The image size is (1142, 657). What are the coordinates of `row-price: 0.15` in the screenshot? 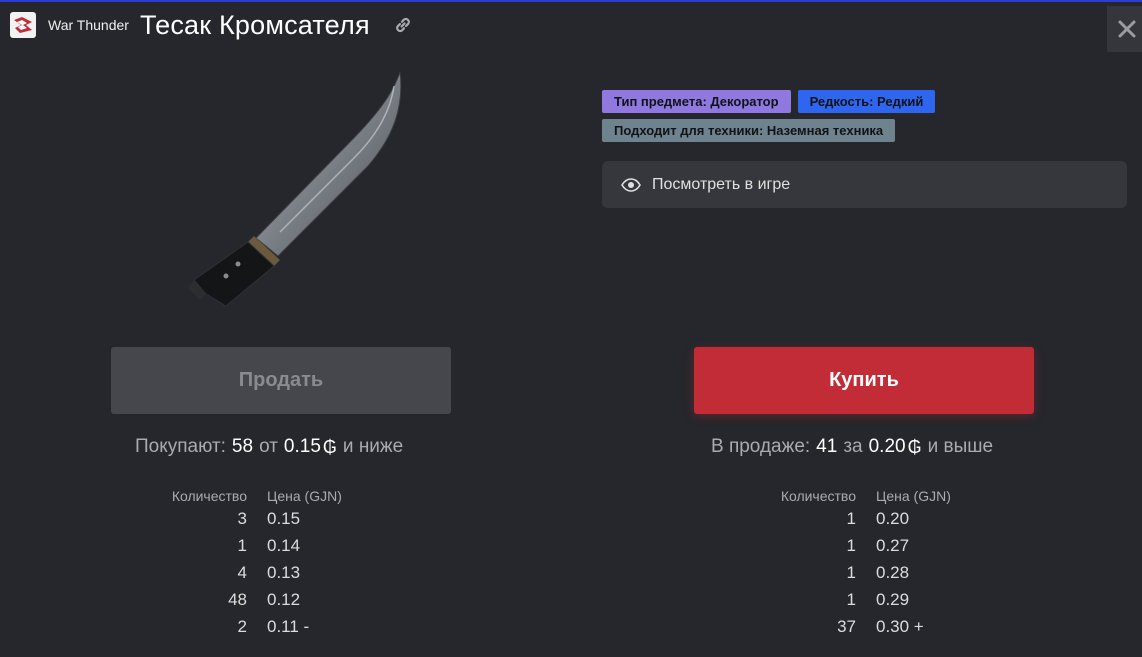 It's located at (284, 519).